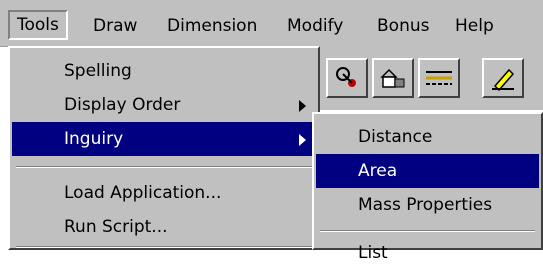 The width and height of the screenshot is (543, 270). What do you see at coordinates (122, 105) in the screenshot?
I see `menu-item-label: Display Order` at bounding box center [122, 105].